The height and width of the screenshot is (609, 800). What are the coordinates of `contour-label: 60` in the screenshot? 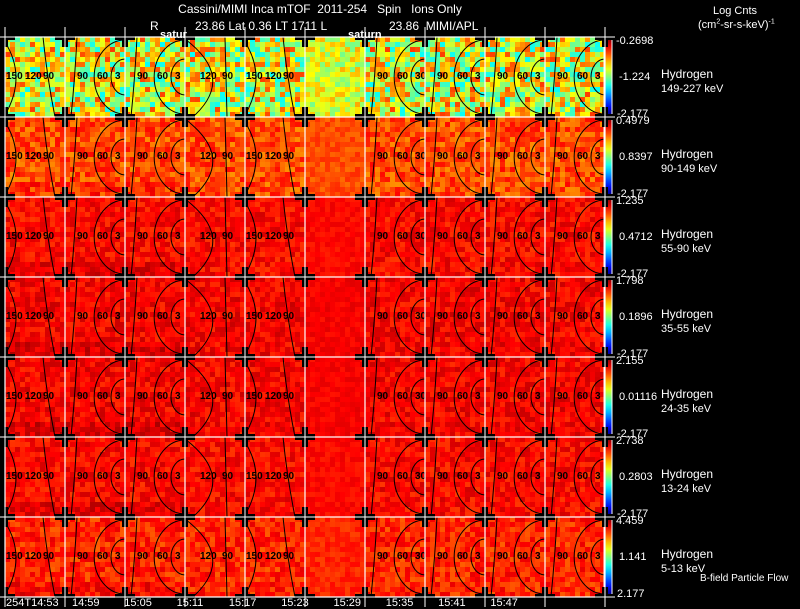 It's located at (583, 76).